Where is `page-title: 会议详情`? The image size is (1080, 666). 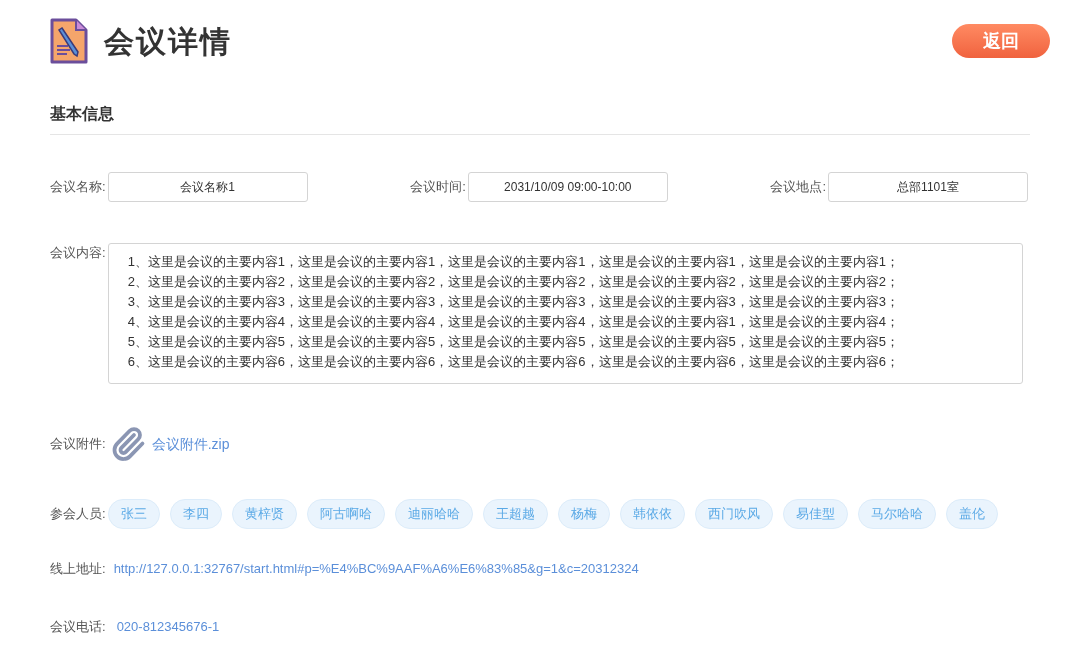
page-title: 会议详情 is located at coordinates (168, 41).